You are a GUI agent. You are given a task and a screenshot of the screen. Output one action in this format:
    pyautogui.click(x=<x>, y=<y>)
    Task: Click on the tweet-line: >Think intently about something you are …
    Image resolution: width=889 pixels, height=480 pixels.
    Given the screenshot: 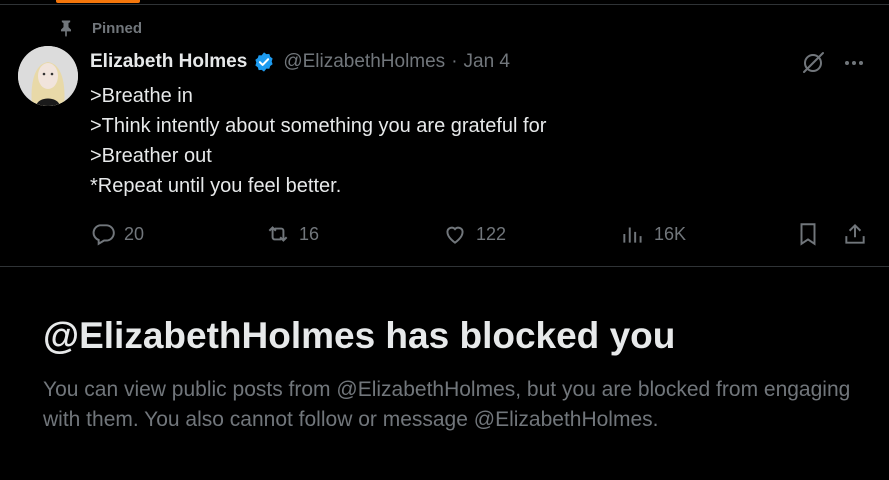 What is the action you would take?
    pyautogui.click(x=318, y=126)
    